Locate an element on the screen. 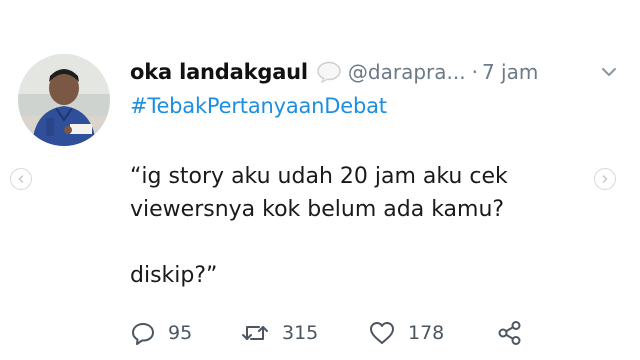 The width and height of the screenshot is (640, 360). like-count: 178 is located at coordinates (426, 333).